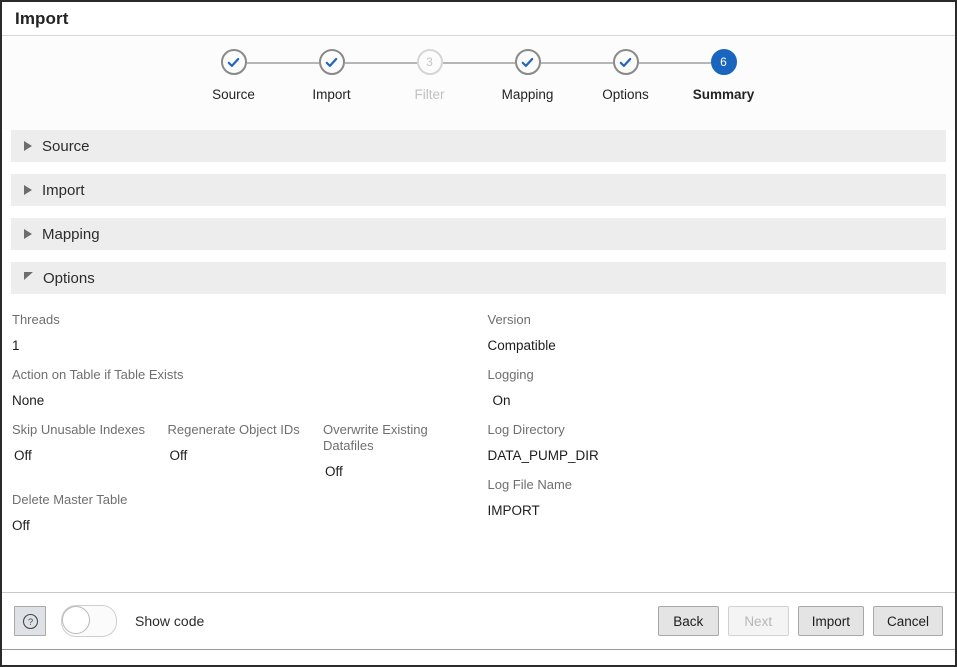 The image size is (957, 667). Describe the element at coordinates (509, 319) in the screenshot. I see `field-label-version: Version` at that location.